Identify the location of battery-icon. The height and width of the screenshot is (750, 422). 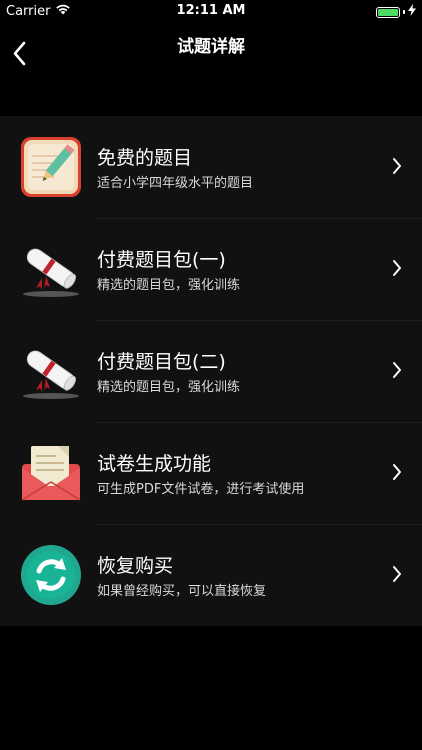
(388, 12).